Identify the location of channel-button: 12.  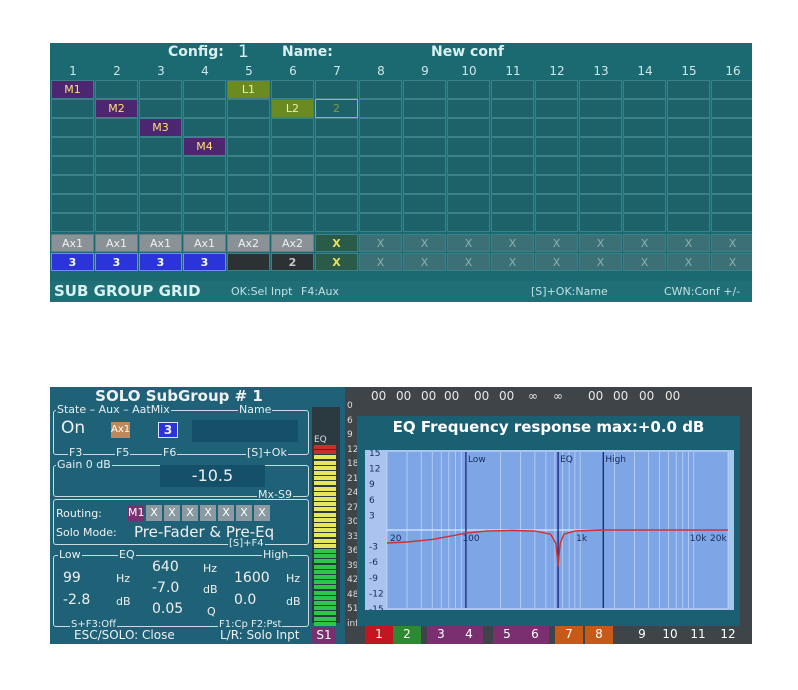
(728, 634).